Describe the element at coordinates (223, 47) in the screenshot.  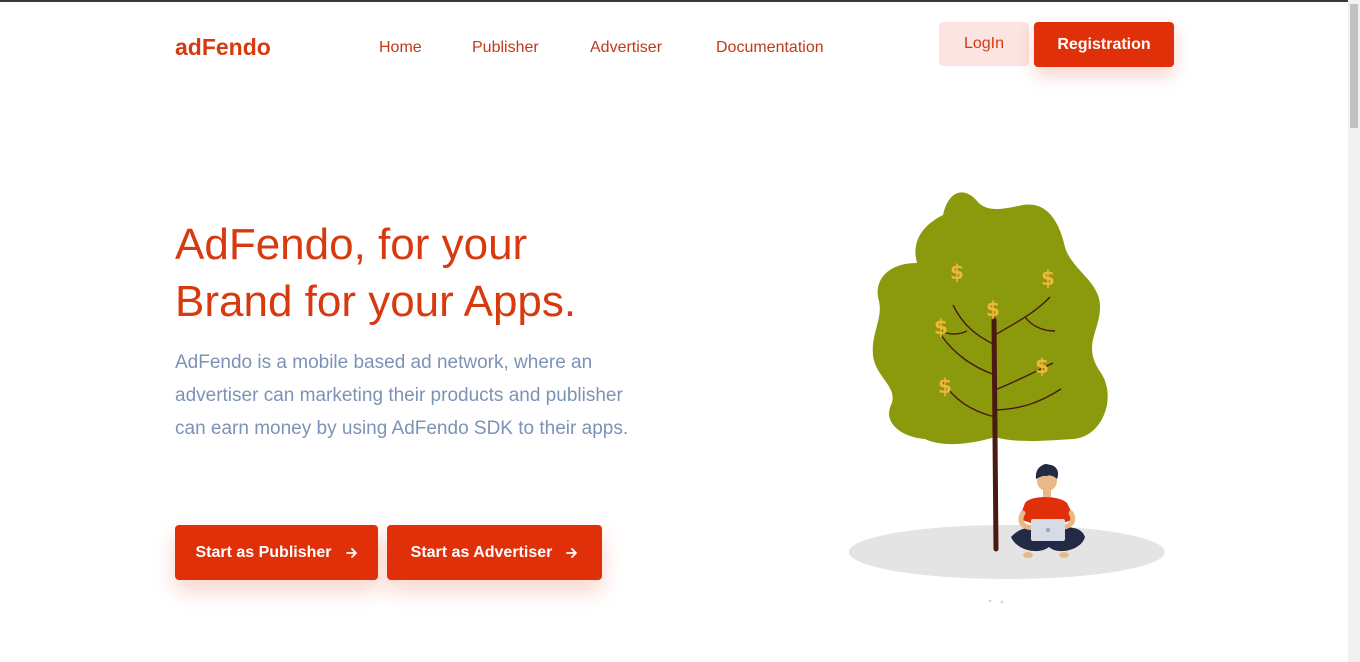
I see `brand-logo: adFendo` at that location.